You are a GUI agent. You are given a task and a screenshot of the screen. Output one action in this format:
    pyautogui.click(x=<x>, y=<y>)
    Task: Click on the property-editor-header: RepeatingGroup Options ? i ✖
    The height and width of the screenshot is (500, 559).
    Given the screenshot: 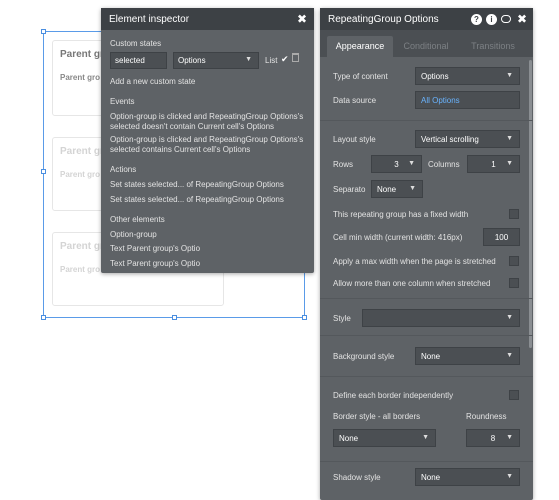 What is the action you would take?
    pyautogui.click(x=426, y=19)
    